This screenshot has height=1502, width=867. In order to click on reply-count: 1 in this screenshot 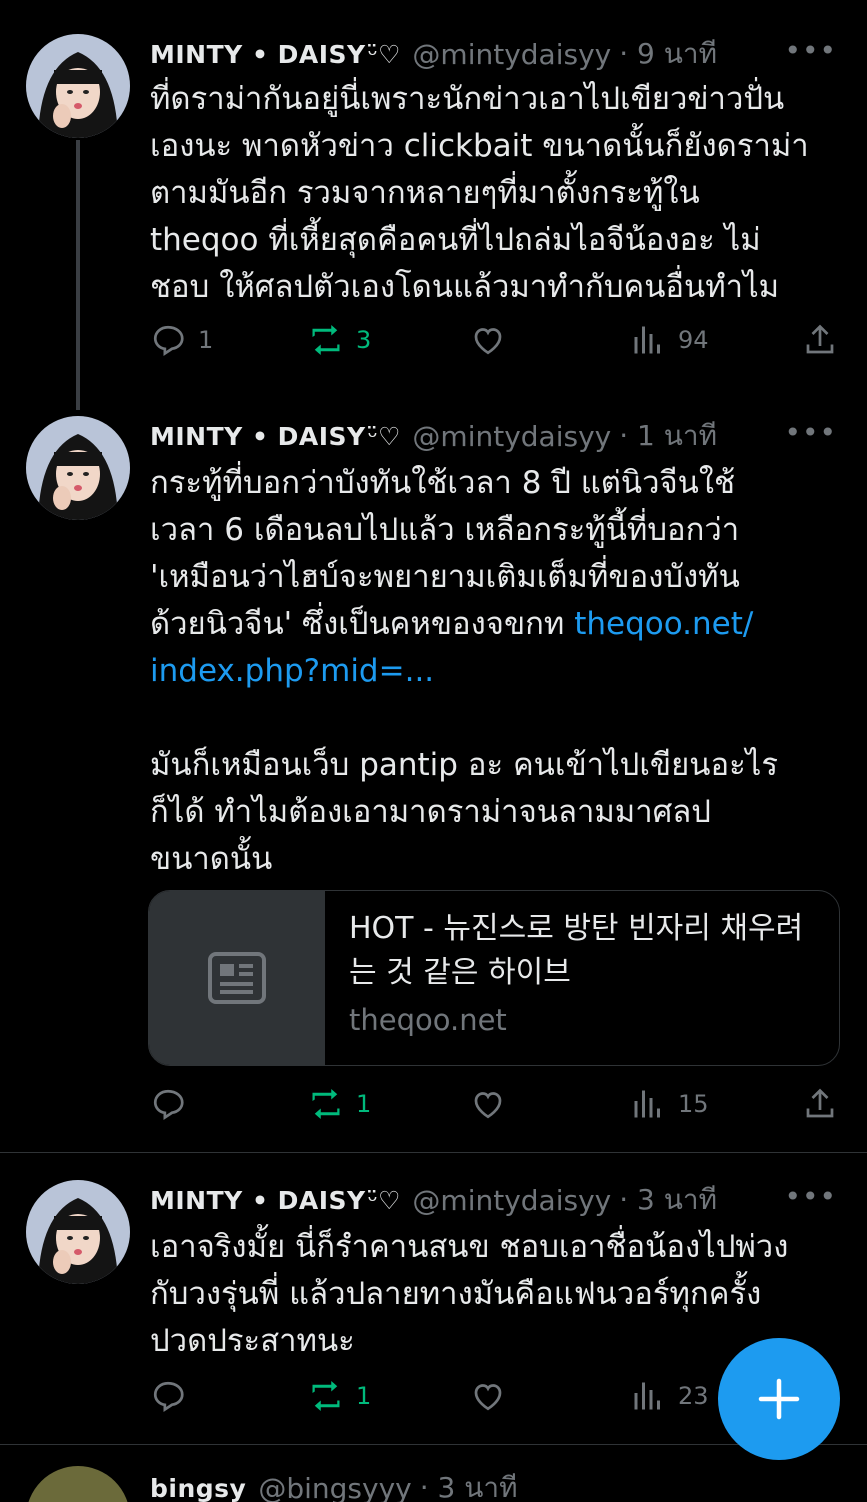, I will do `click(206, 340)`.